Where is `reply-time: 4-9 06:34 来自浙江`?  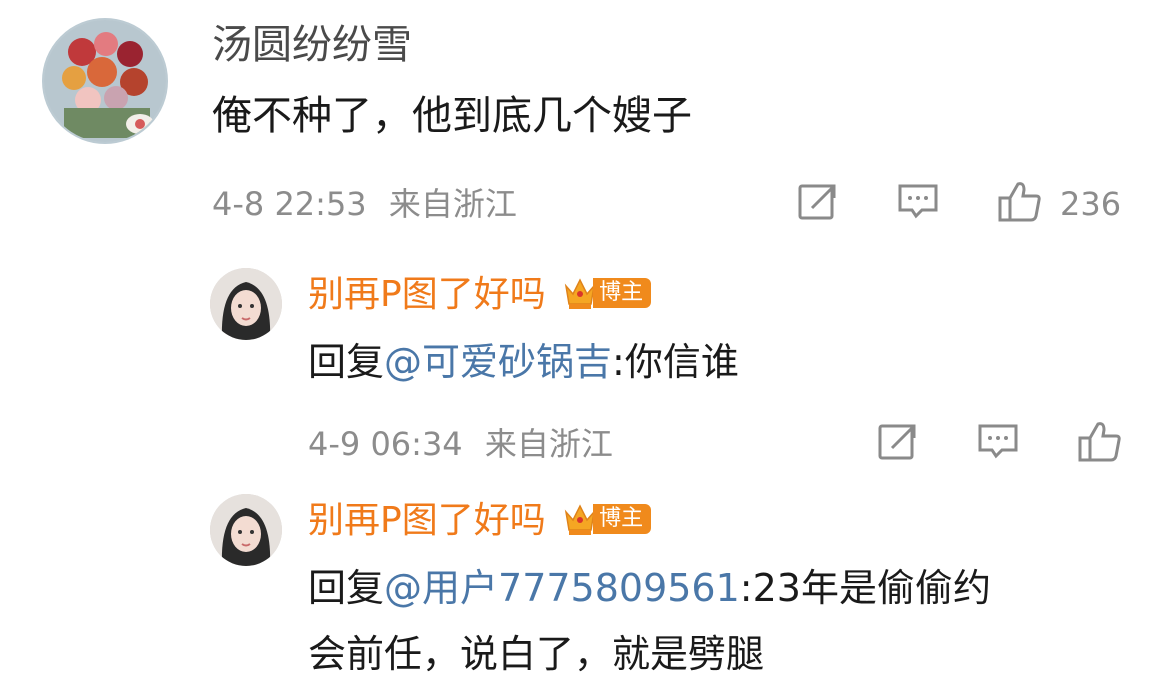
reply-time: 4-9 06:34 来自浙江 is located at coordinates (460, 444).